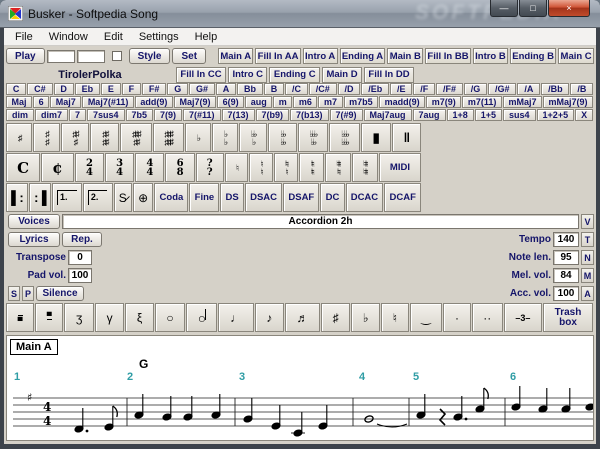  I want to click on chord-type-button: 7(#9), so click(346, 115).